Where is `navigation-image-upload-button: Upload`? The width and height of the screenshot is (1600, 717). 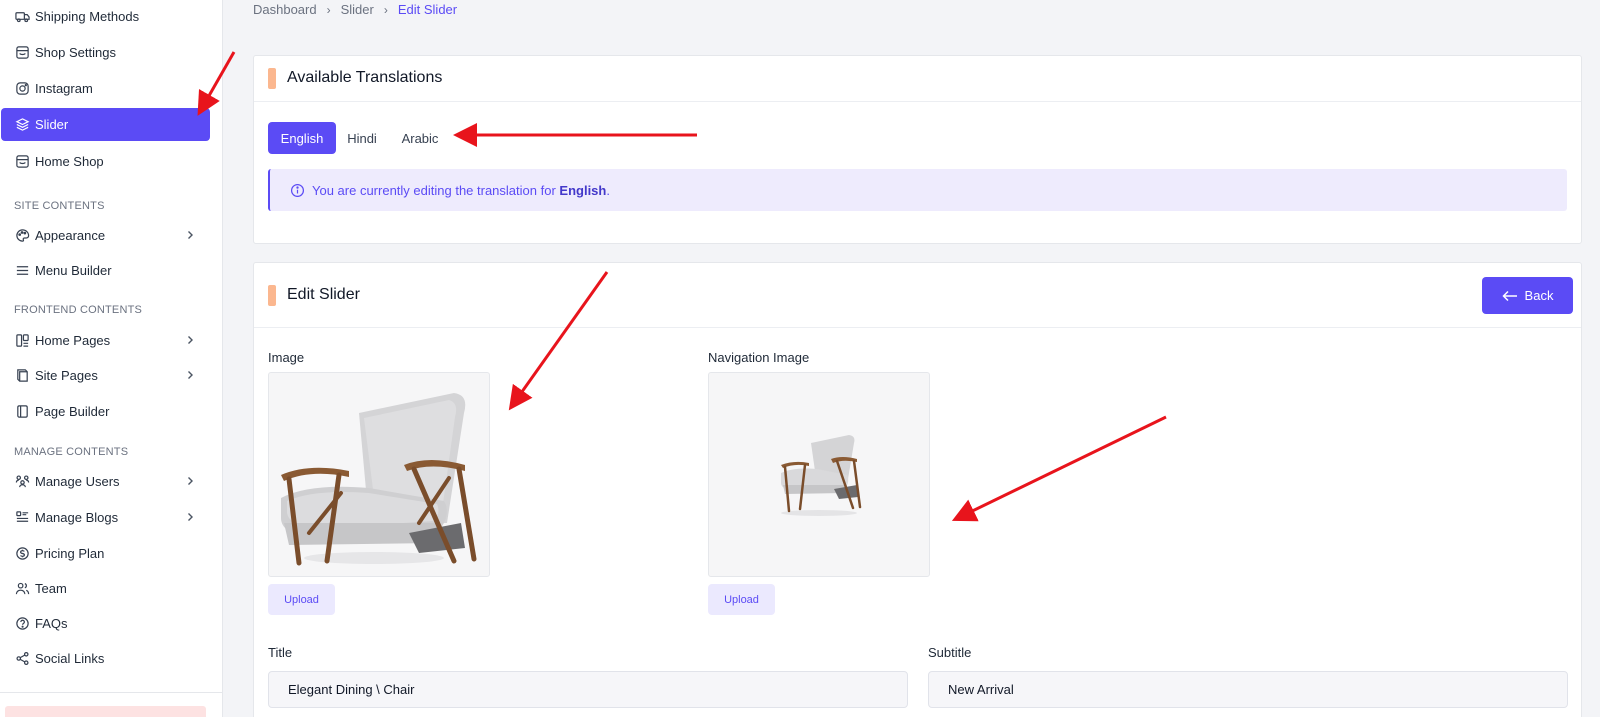
navigation-image-upload-button: Upload is located at coordinates (741, 599).